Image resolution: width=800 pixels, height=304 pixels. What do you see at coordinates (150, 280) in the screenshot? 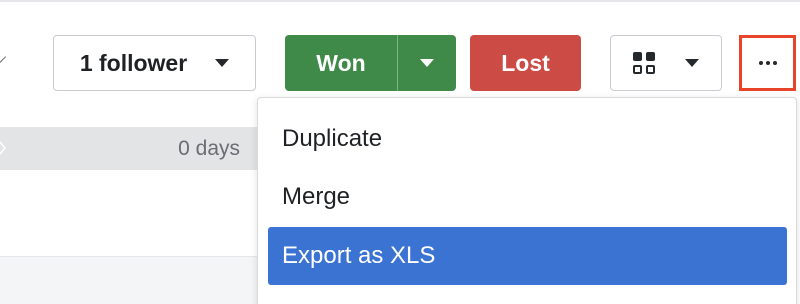
I see `content-strip` at bounding box center [150, 280].